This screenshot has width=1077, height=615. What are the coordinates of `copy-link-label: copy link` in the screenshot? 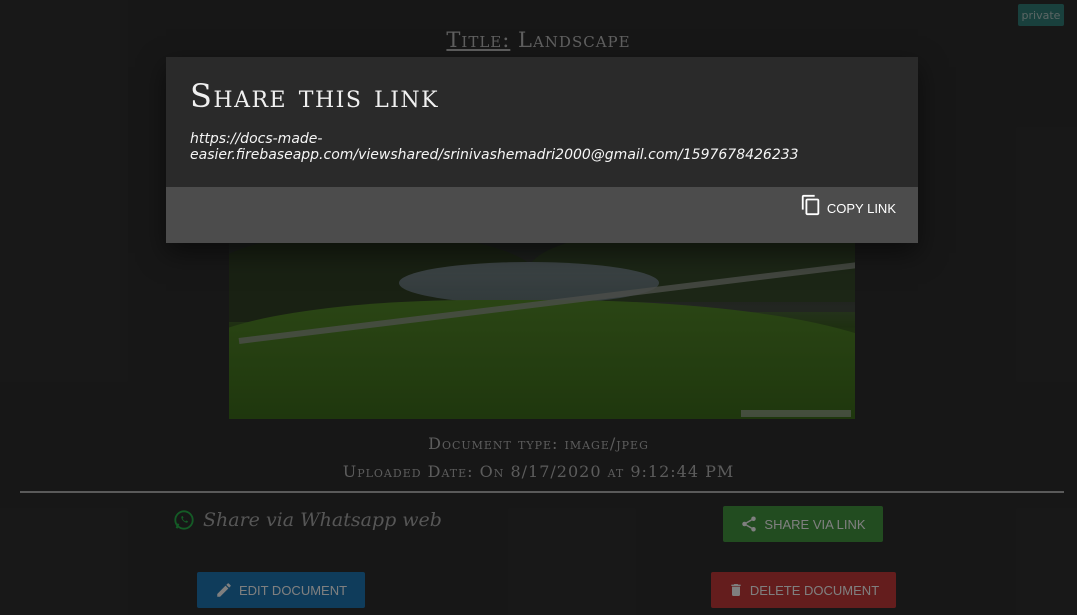 It's located at (861, 208).